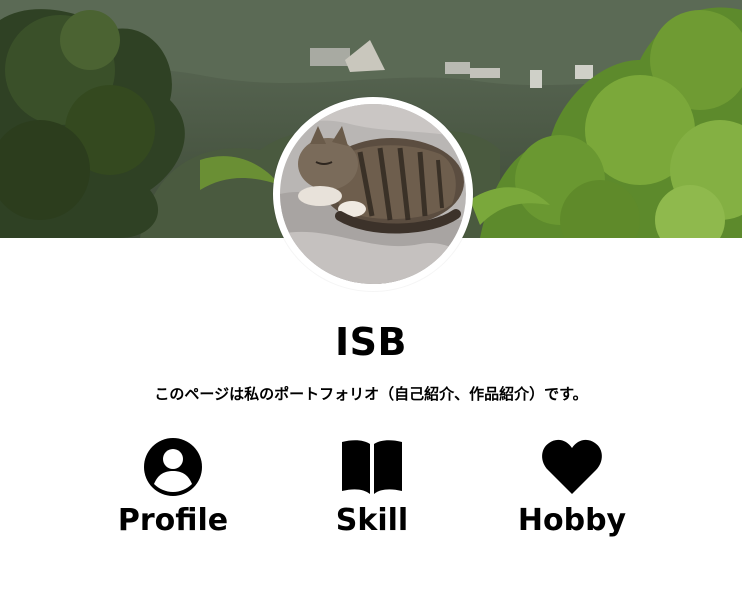 The width and height of the screenshot is (742, 589). Describe the element at coordinates (373, 194) in the screenshot. I see `avatar` at that location.